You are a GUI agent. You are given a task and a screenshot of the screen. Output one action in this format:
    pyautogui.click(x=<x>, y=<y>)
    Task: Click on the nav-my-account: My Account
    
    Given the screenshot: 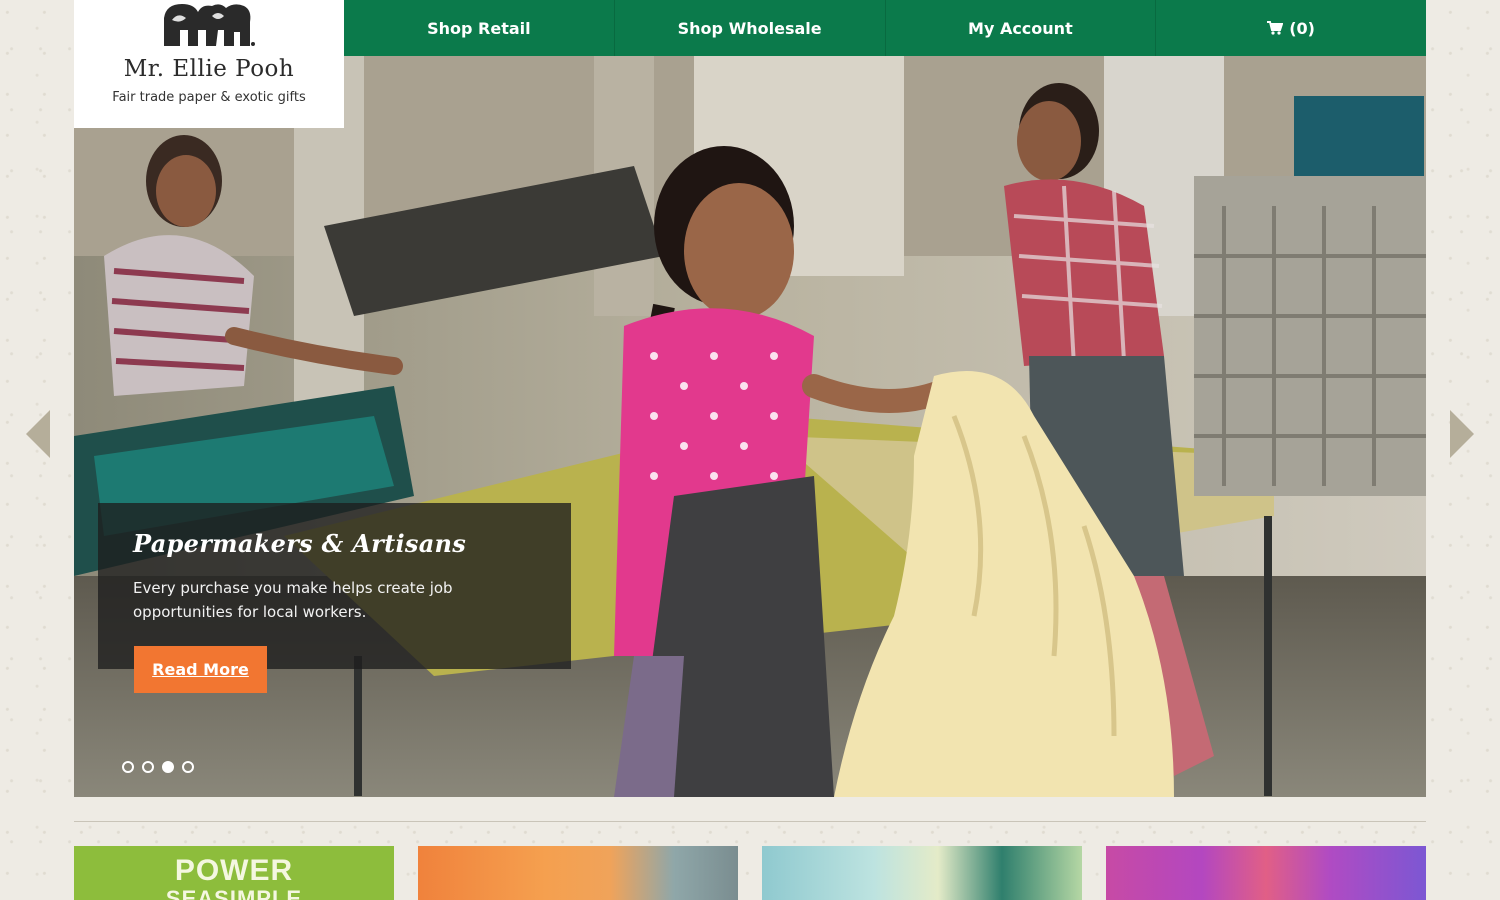 What is the action you would take?
    pyautogui.click(x=1021, y=28)
    